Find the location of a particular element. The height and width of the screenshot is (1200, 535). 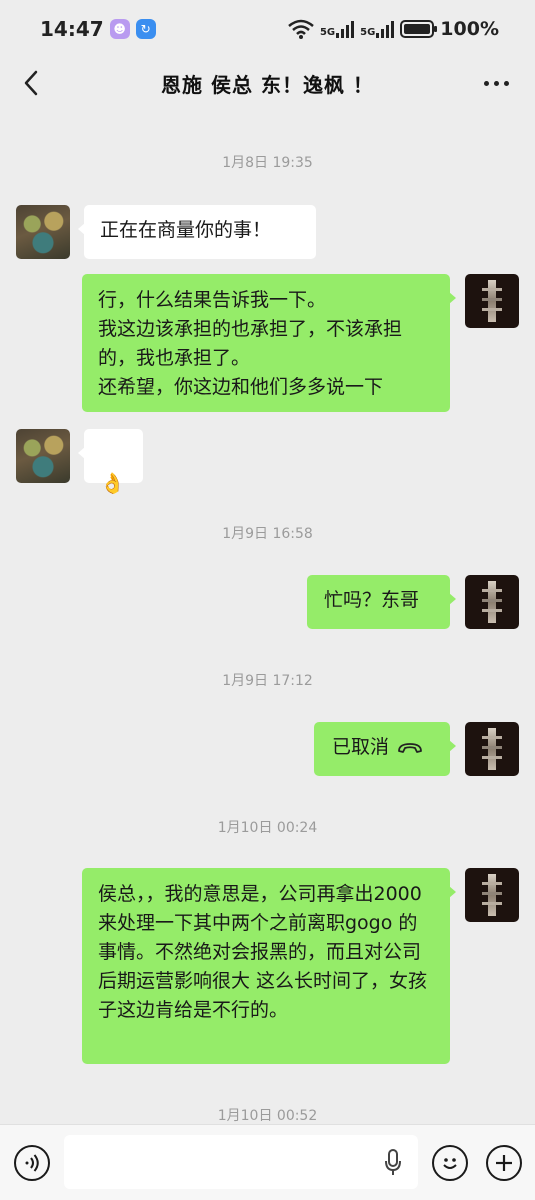

chevron-left-icon is located at coordinates (31, 83).